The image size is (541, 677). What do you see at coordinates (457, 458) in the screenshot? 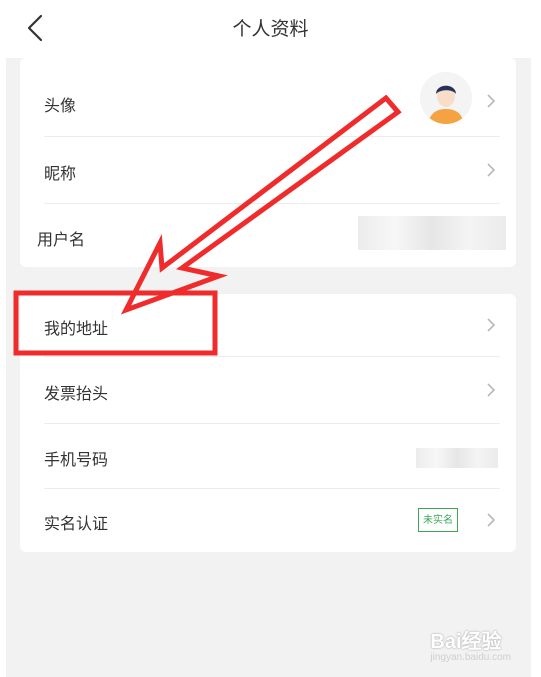
I see `phone-value-redacted` at bounding box center [457, 458].